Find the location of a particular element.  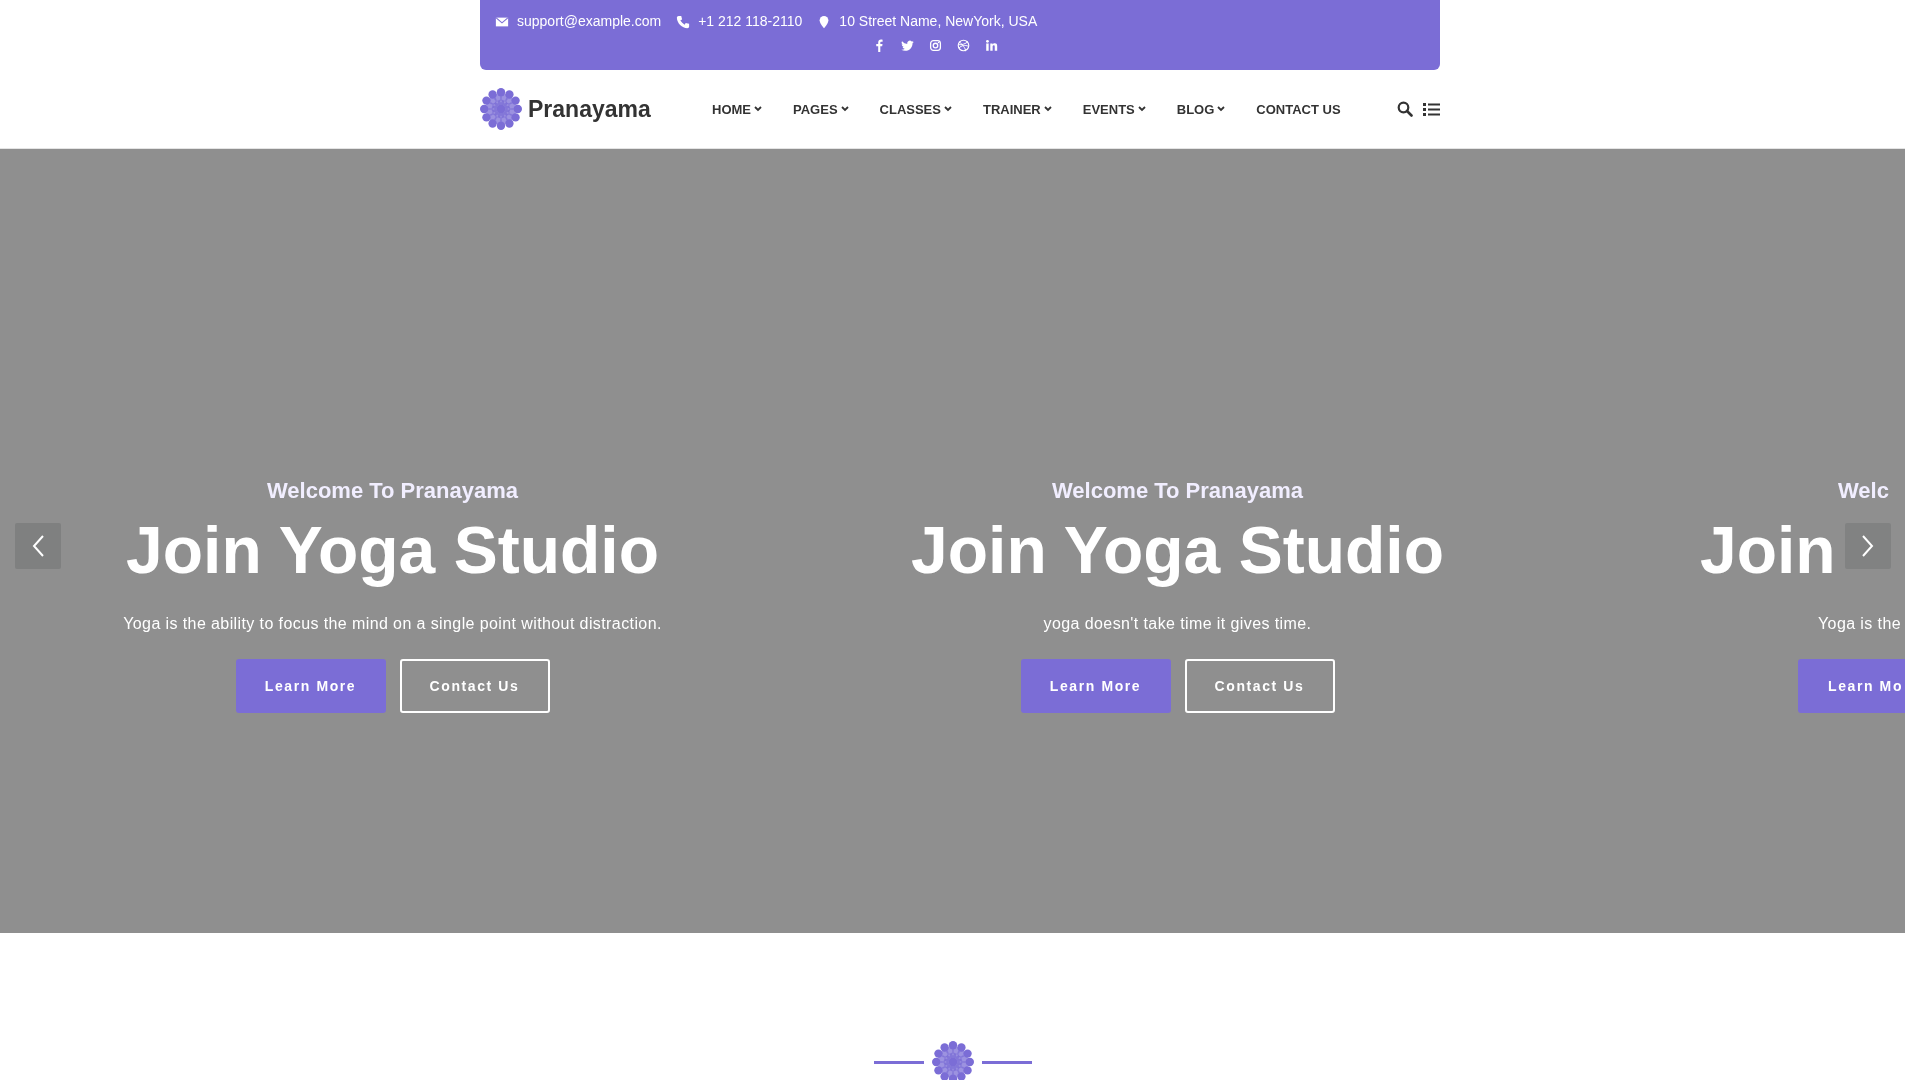

list-menu-icon is located at coordinates (1431, 109).